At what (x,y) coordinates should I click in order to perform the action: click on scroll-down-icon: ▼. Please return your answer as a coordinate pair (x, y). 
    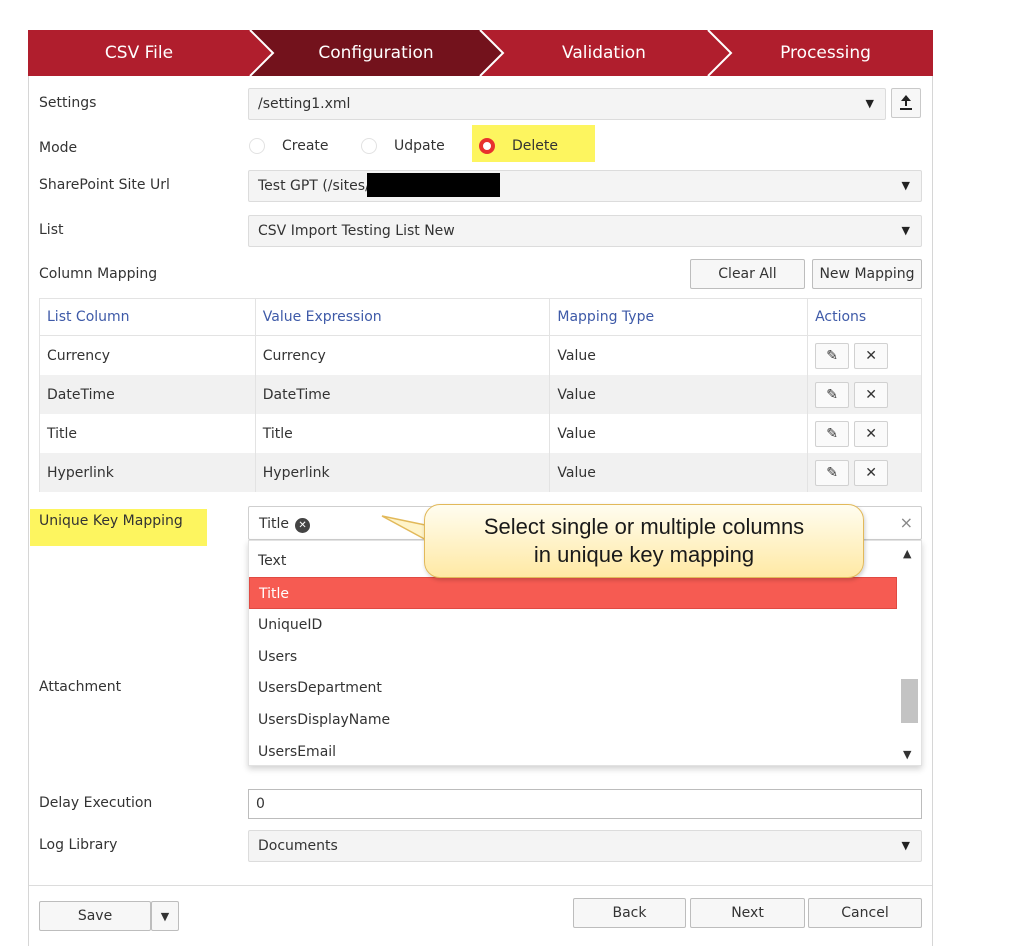
    Looking at the image, I should click on (907, 754).